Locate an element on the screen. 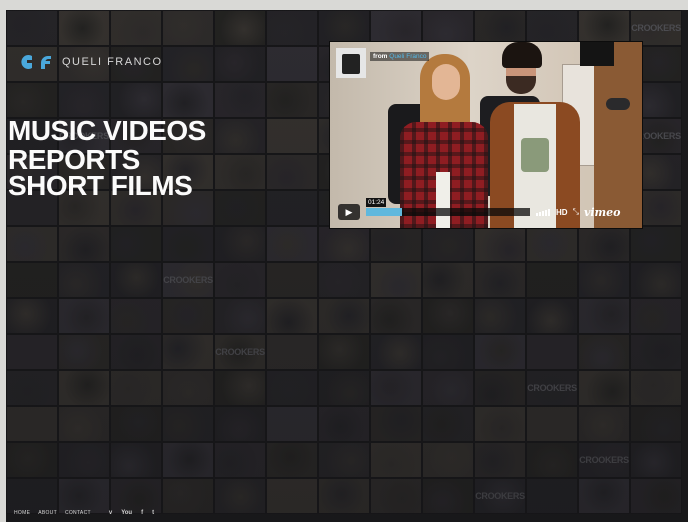  facebook-icon: f is located at coordinates (142, 513).